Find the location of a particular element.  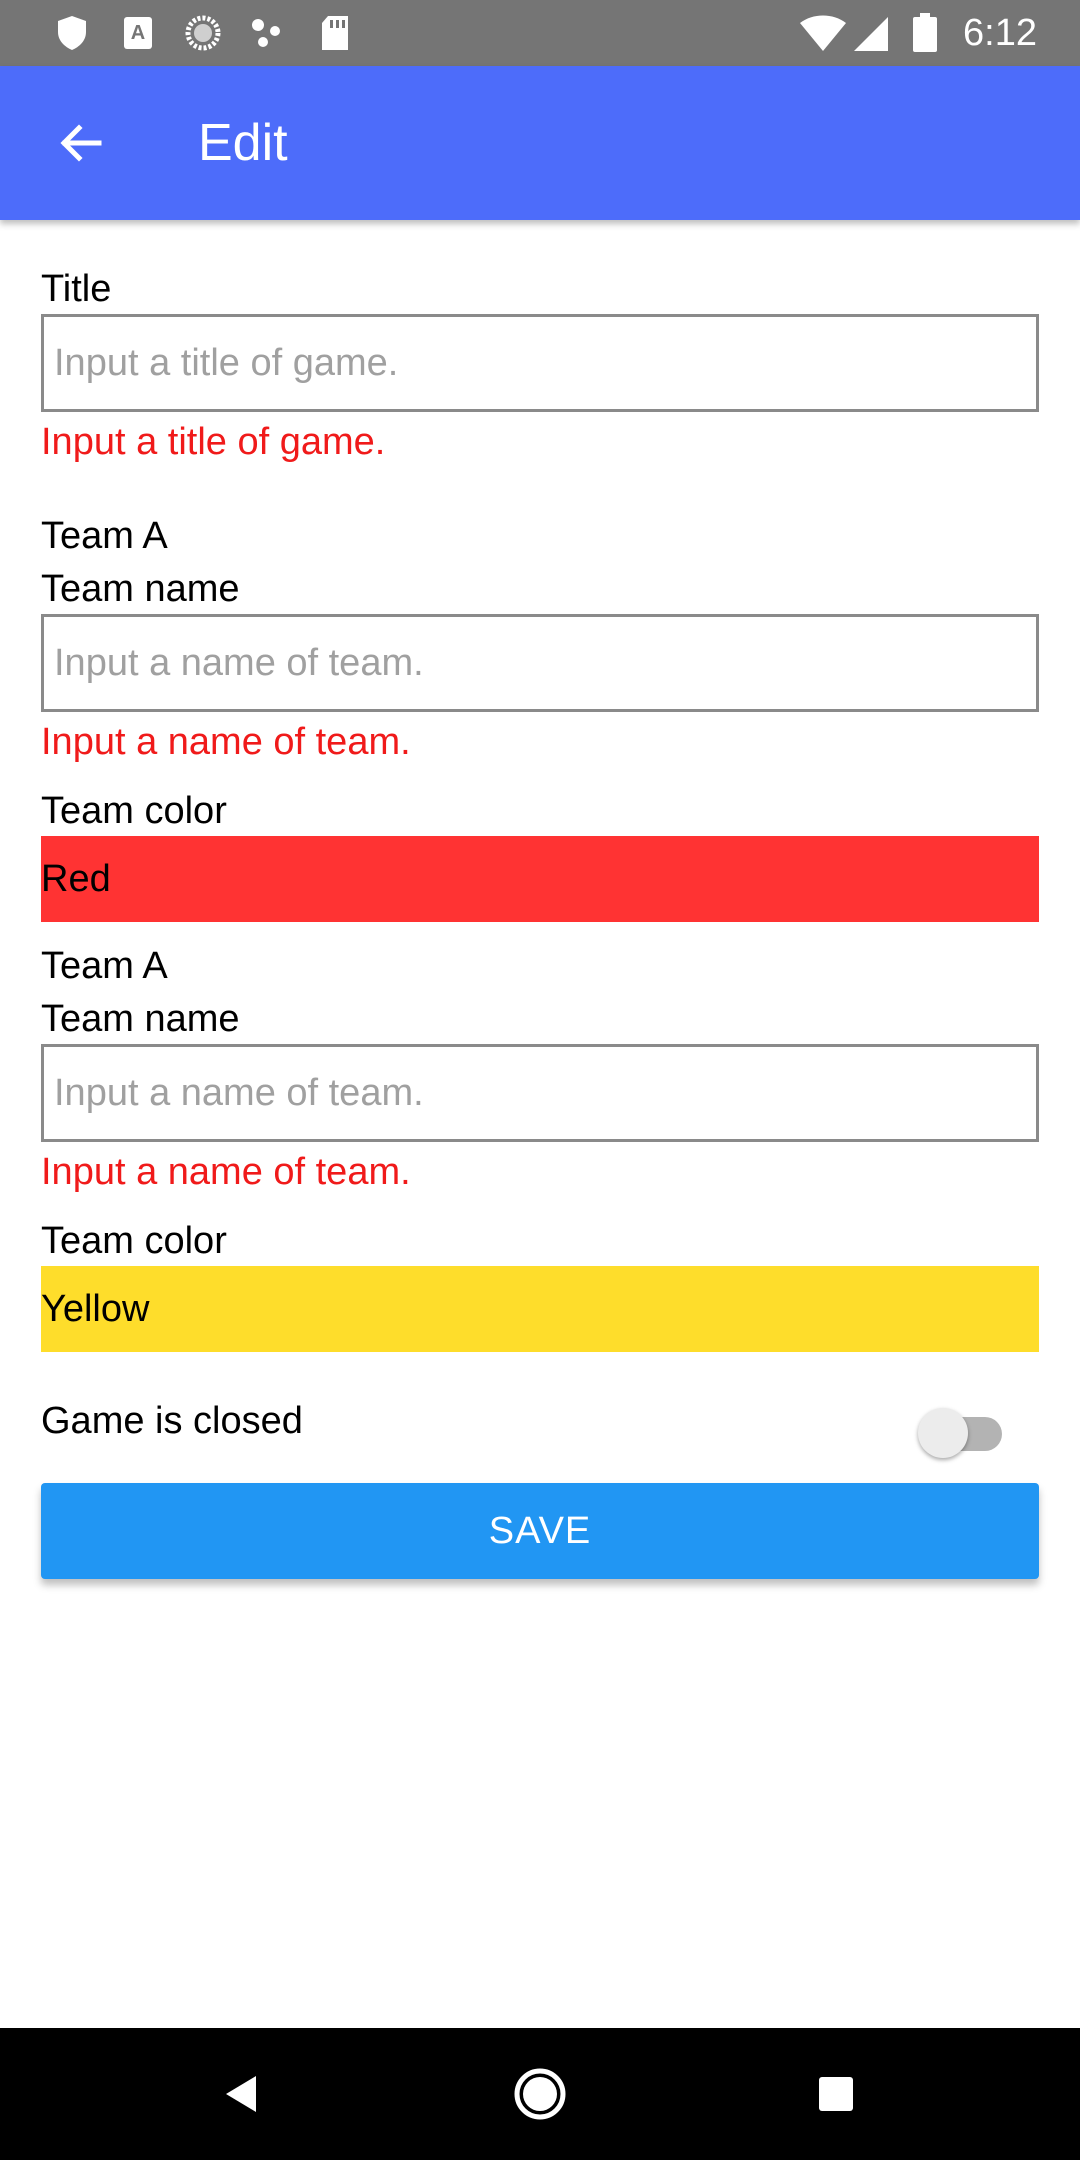

battery-icon is located at coordinates (925, 32).